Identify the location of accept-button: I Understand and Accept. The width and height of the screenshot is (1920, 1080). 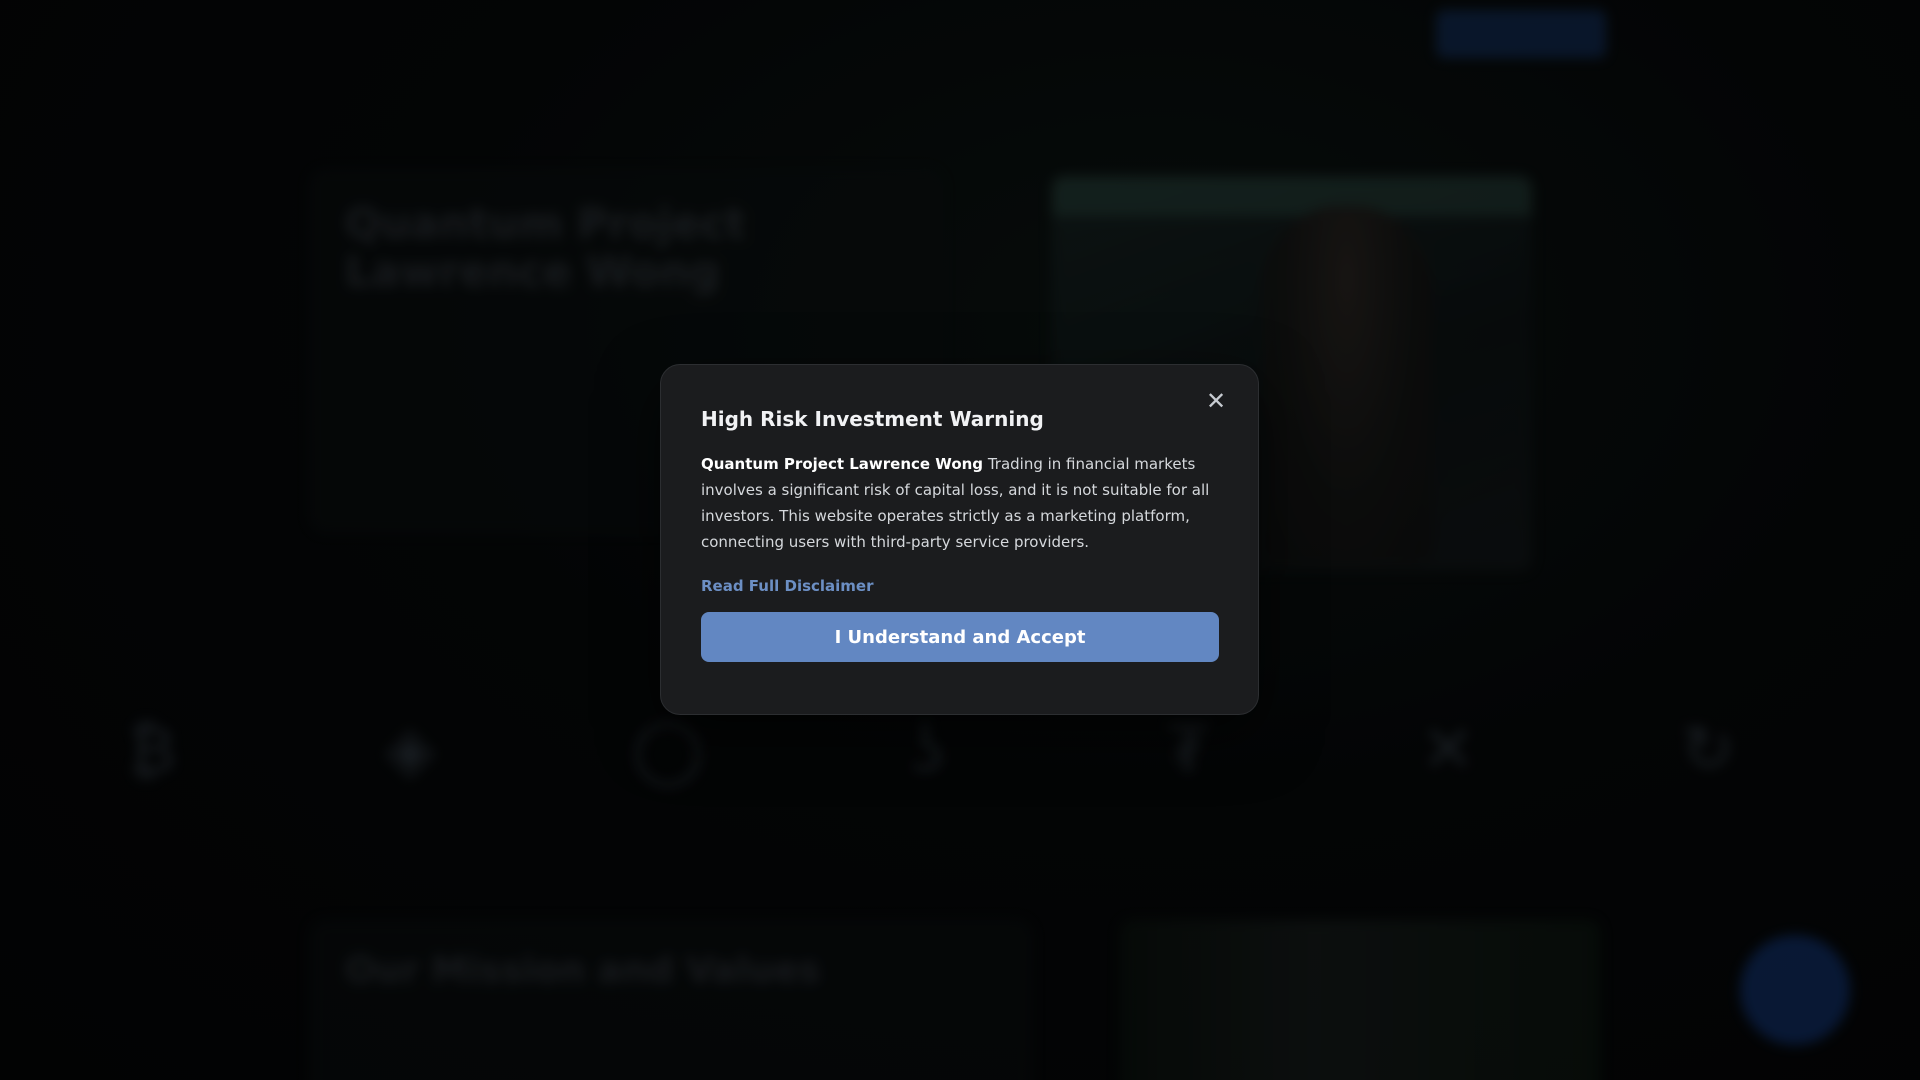
(960, 637).